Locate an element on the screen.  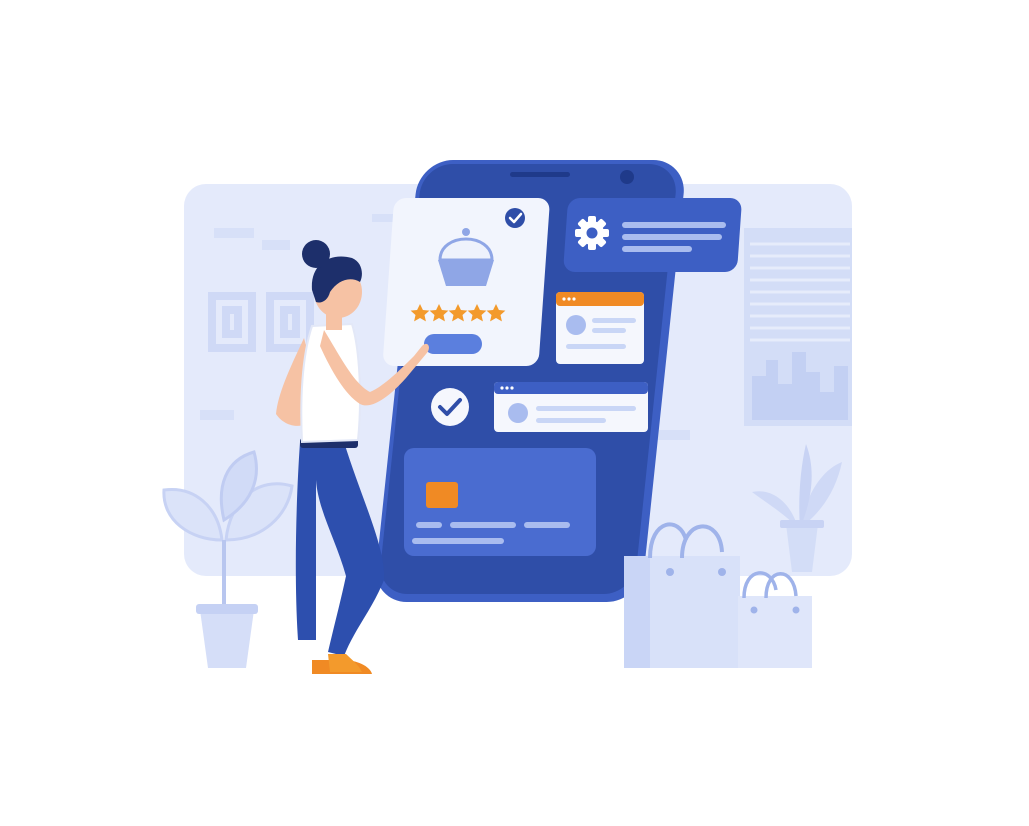
right-lined-panel is located at coordinates (798, 327).